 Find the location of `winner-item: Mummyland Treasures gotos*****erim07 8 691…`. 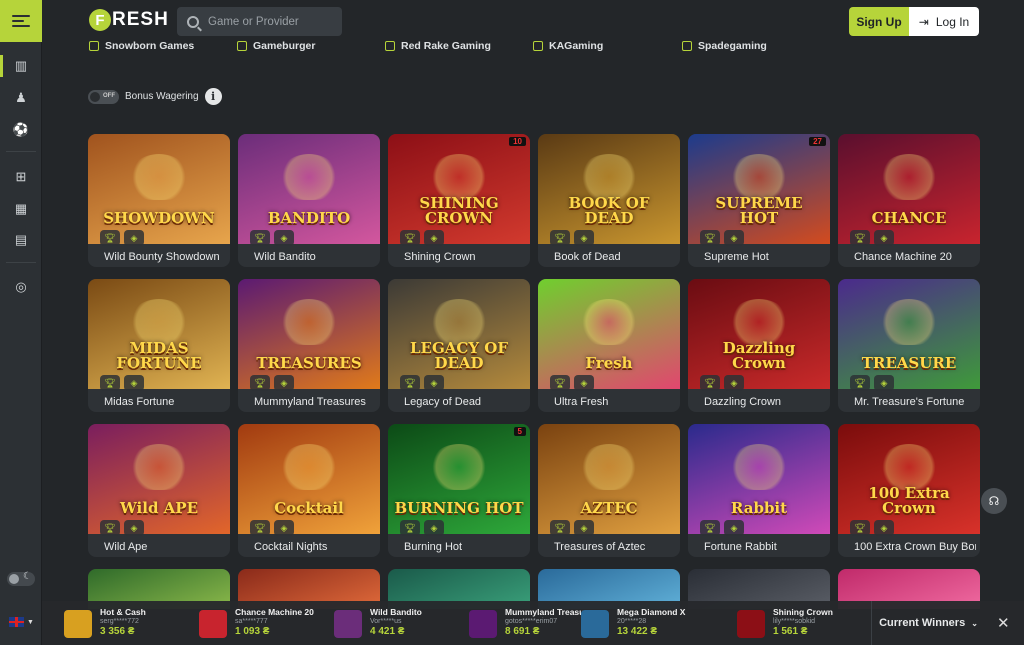

winner-item: Mummyland Treasures gotos*****erim07 8 691… is located at coordinates (533, 624).